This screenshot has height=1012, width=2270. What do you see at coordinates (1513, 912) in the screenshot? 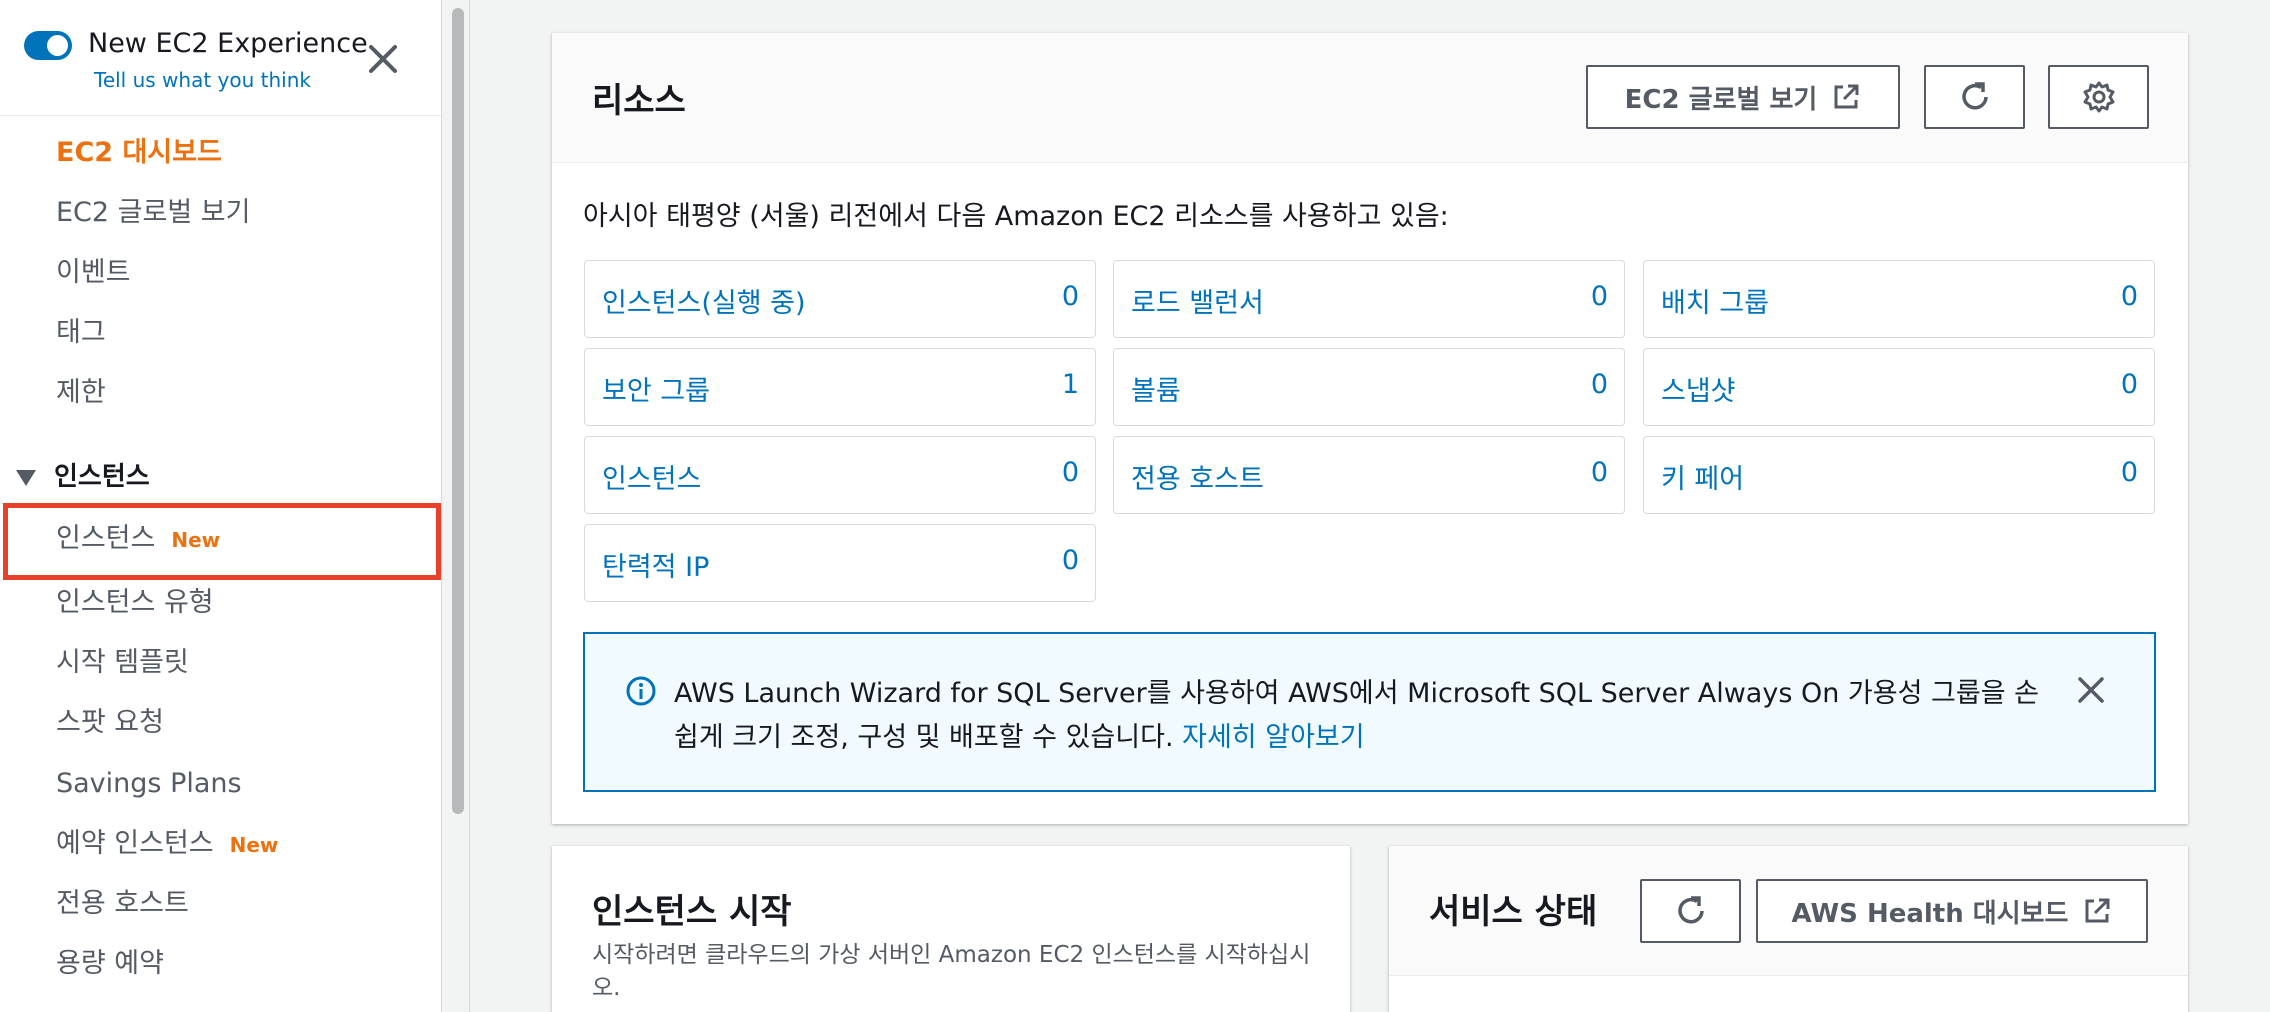
I see `service-health-title: 서비스 상태` at bounding box center [1513, 912].